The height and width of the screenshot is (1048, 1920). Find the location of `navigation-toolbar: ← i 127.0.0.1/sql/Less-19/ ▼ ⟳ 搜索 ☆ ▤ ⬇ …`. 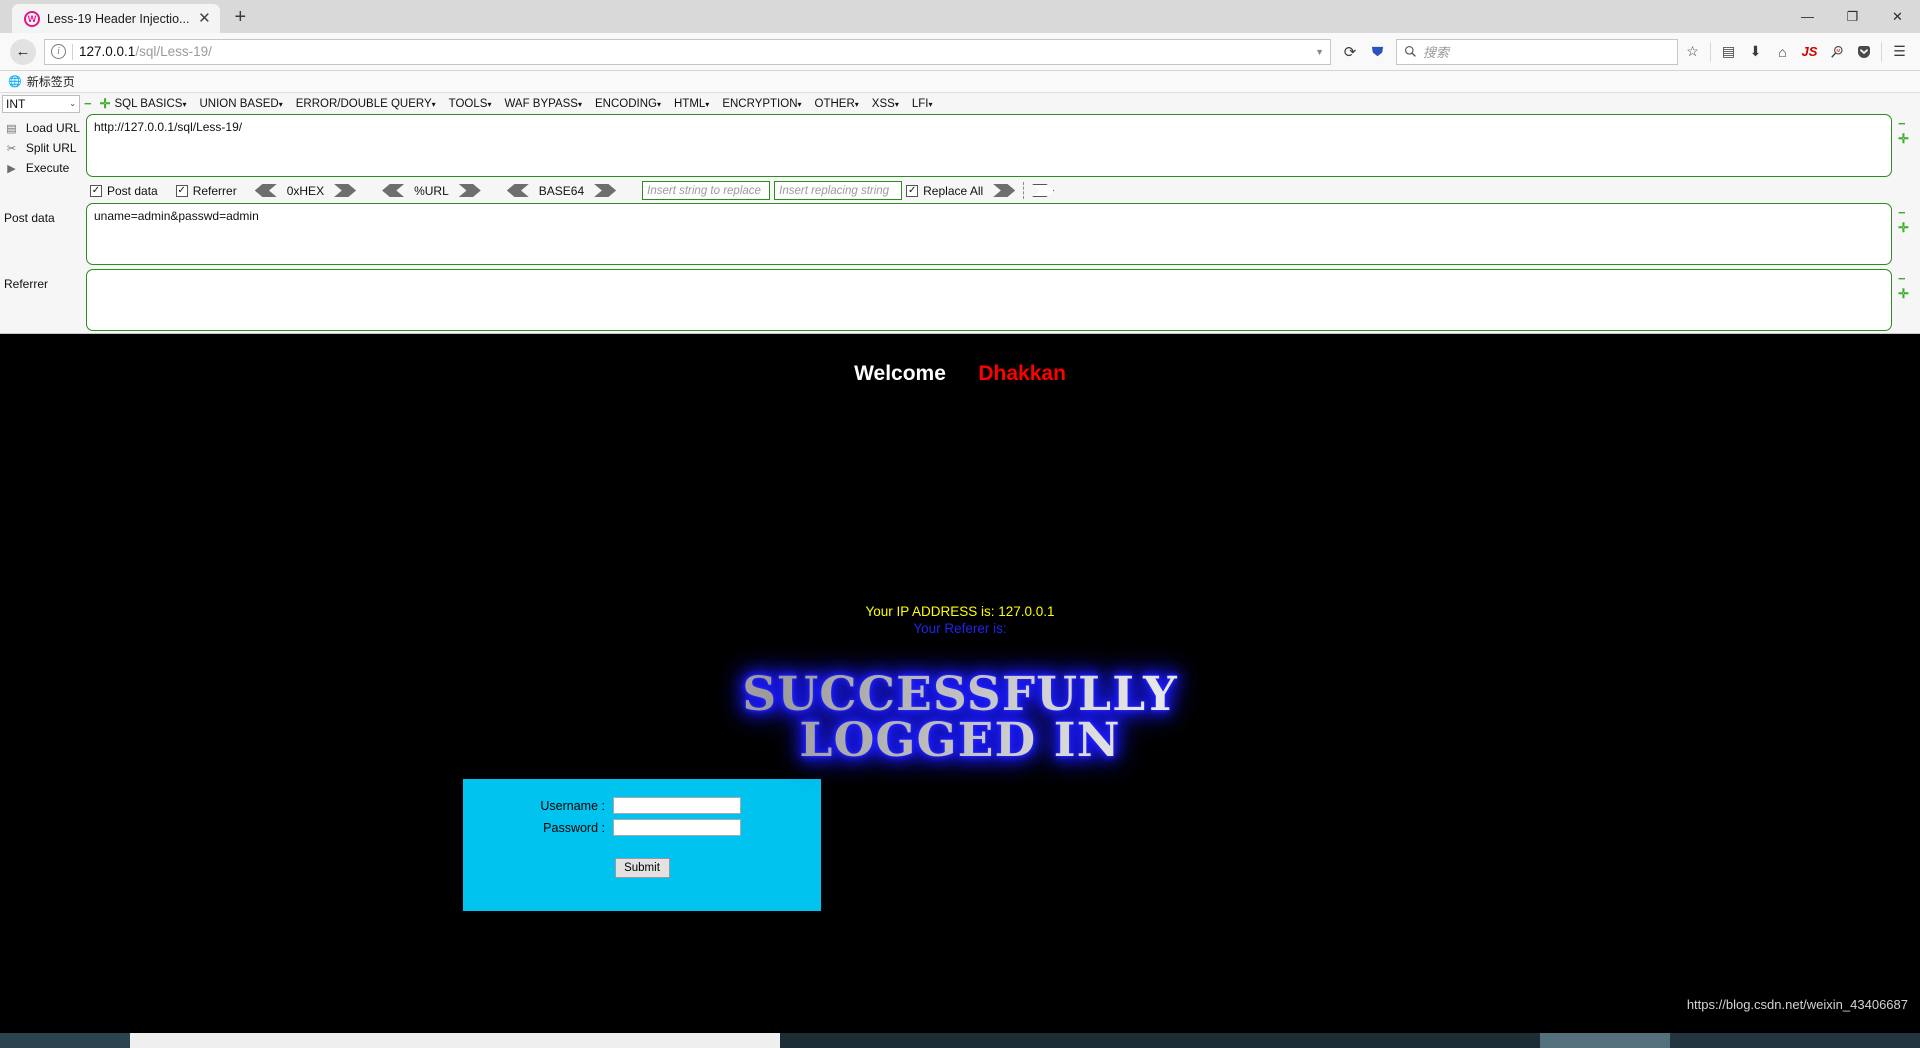

navigation-toolbar: ← i 127.0.0.1/sql/Less-19/ ▼ ⟳ 搜索 ☆ ▤ ⬇ … is located at coordinates (960, 52).